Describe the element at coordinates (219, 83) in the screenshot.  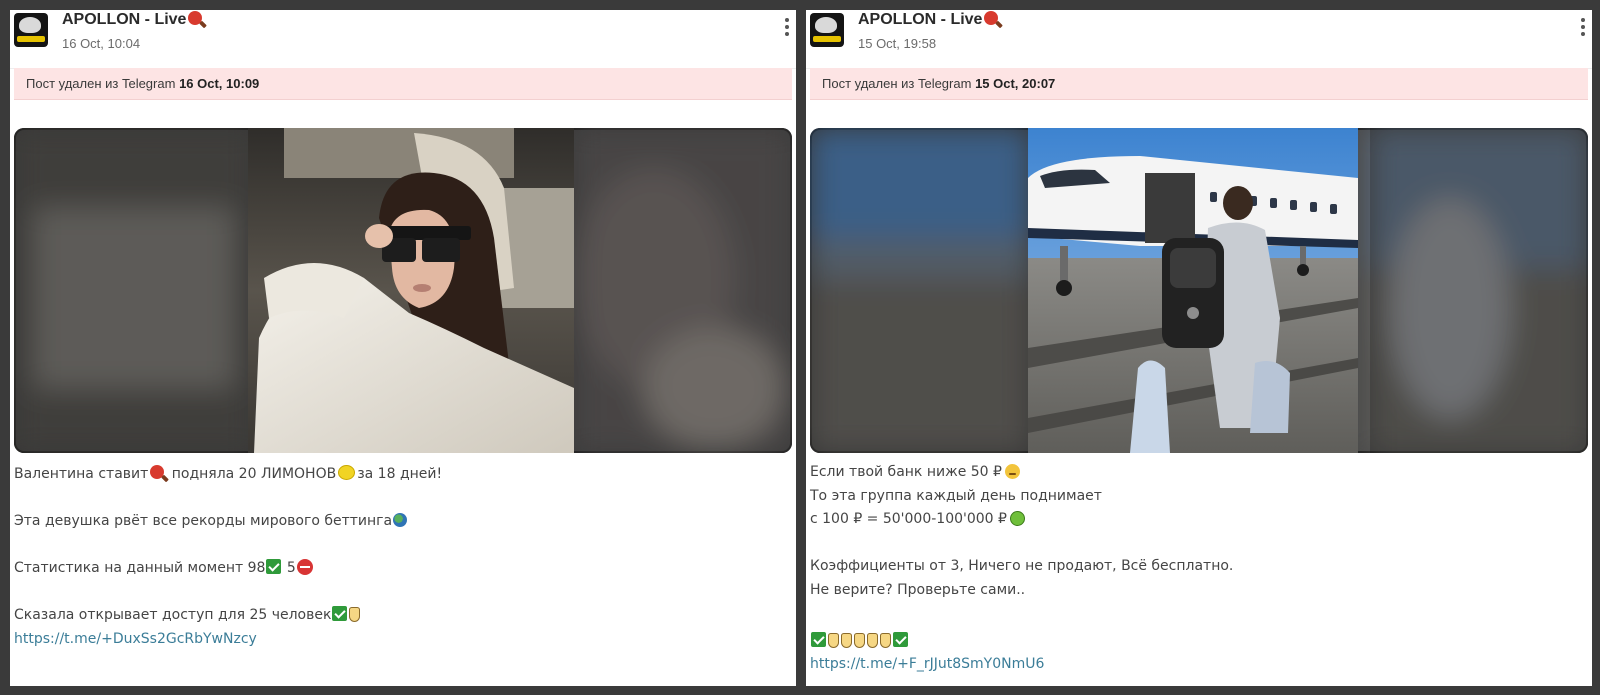
I see `deleted-notice-time: 16 Oct, 10:09` at that location.